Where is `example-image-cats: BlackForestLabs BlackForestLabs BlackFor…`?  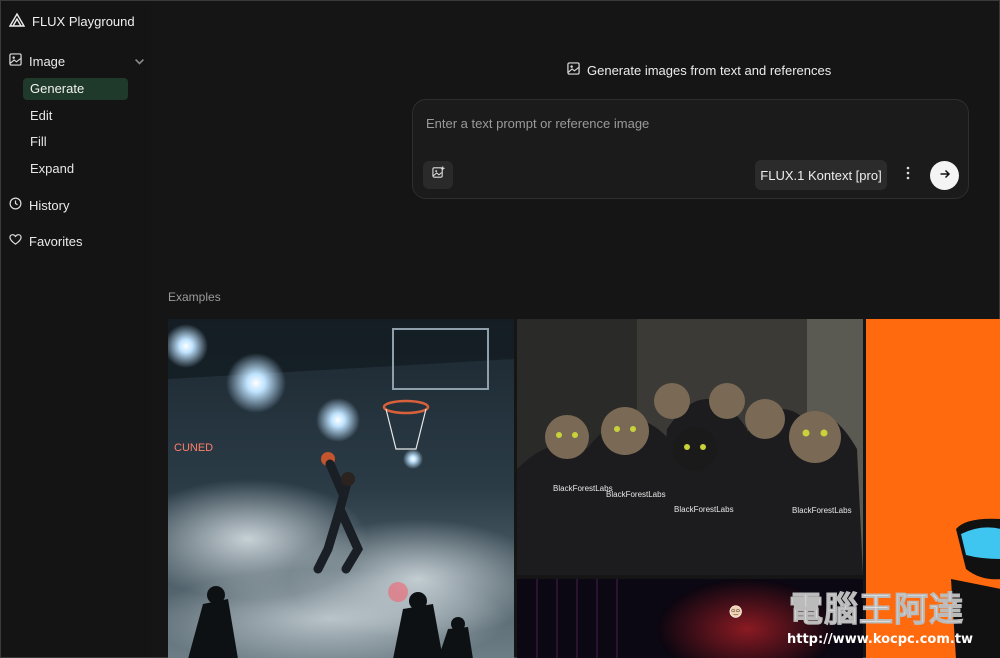
example-image-cats: BlackForestLabs BlackForestLabs BlackFor… is located at coordinates (690, 447).